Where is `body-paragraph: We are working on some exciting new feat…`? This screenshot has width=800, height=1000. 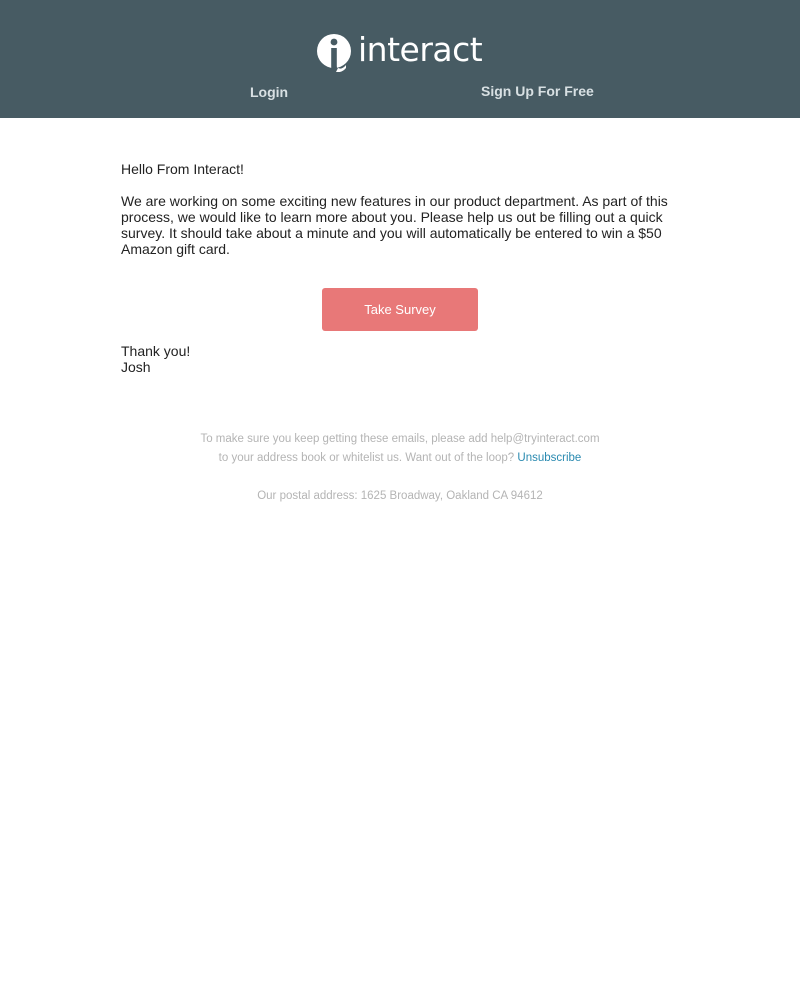 body-paragraph: We are working on some exciting new feat… is located at coordinates (394, 225).